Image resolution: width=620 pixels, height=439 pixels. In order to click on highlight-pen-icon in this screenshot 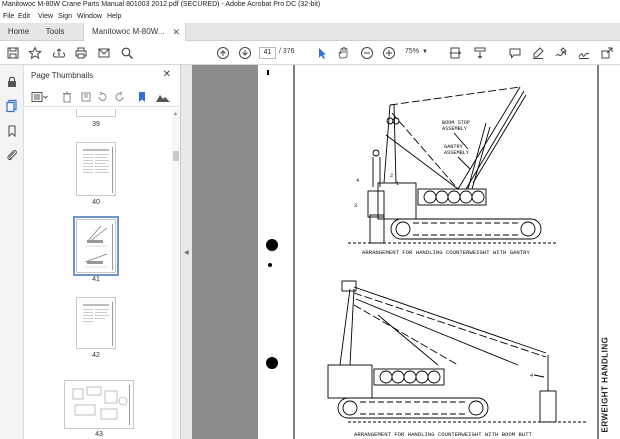, I will do `click(538, 53)`.